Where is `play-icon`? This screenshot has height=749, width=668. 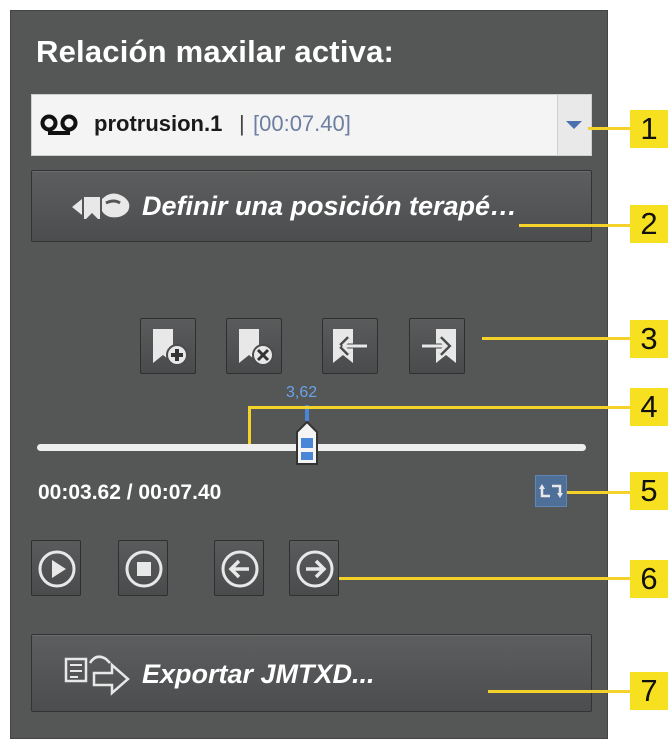 play-icon is located at coordinates (57, 569).